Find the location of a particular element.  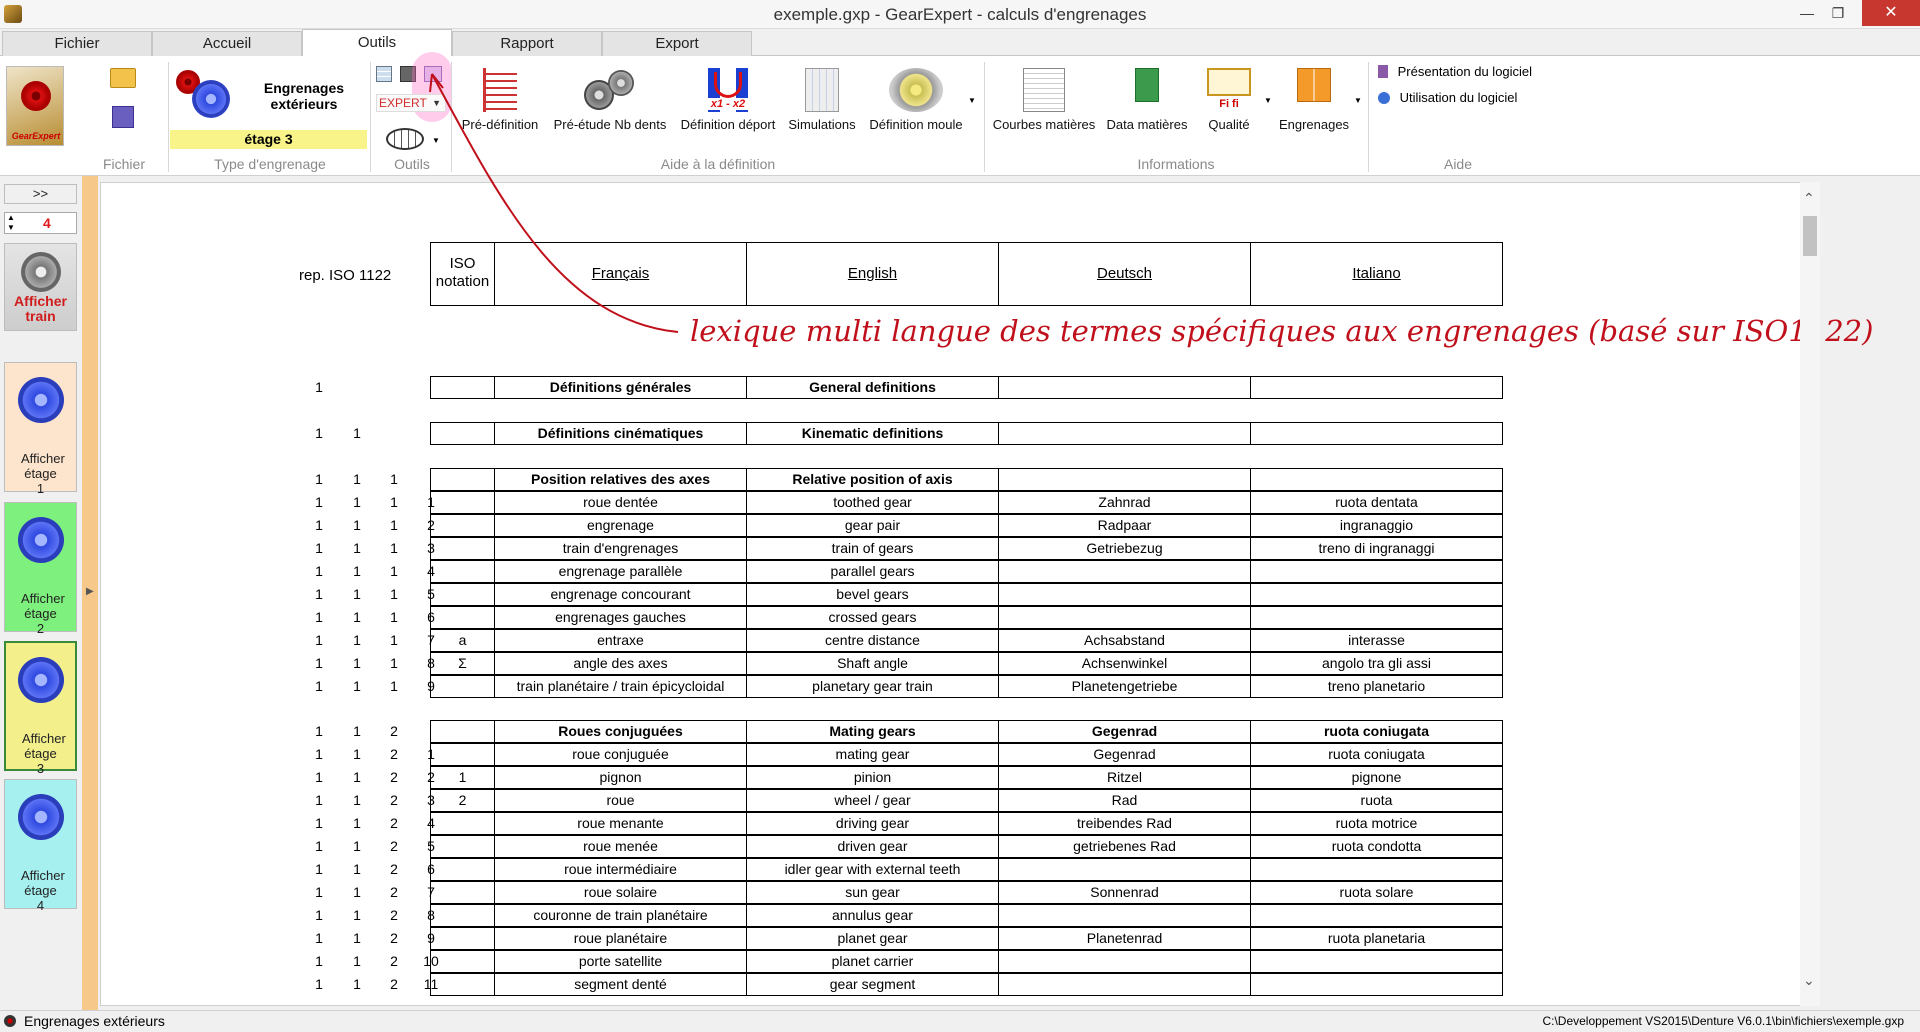

stage-button-2: Afficher étage 2 is located at coordinates (40, 569).